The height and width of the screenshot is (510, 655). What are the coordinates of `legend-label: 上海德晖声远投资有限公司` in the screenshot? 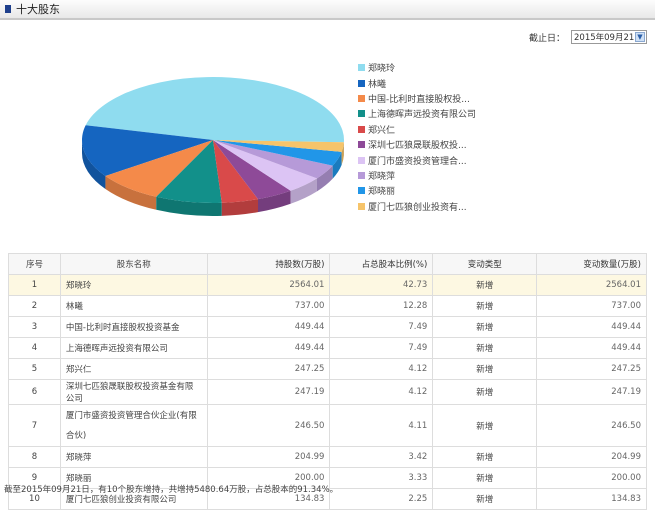 It's located at (422, 113).